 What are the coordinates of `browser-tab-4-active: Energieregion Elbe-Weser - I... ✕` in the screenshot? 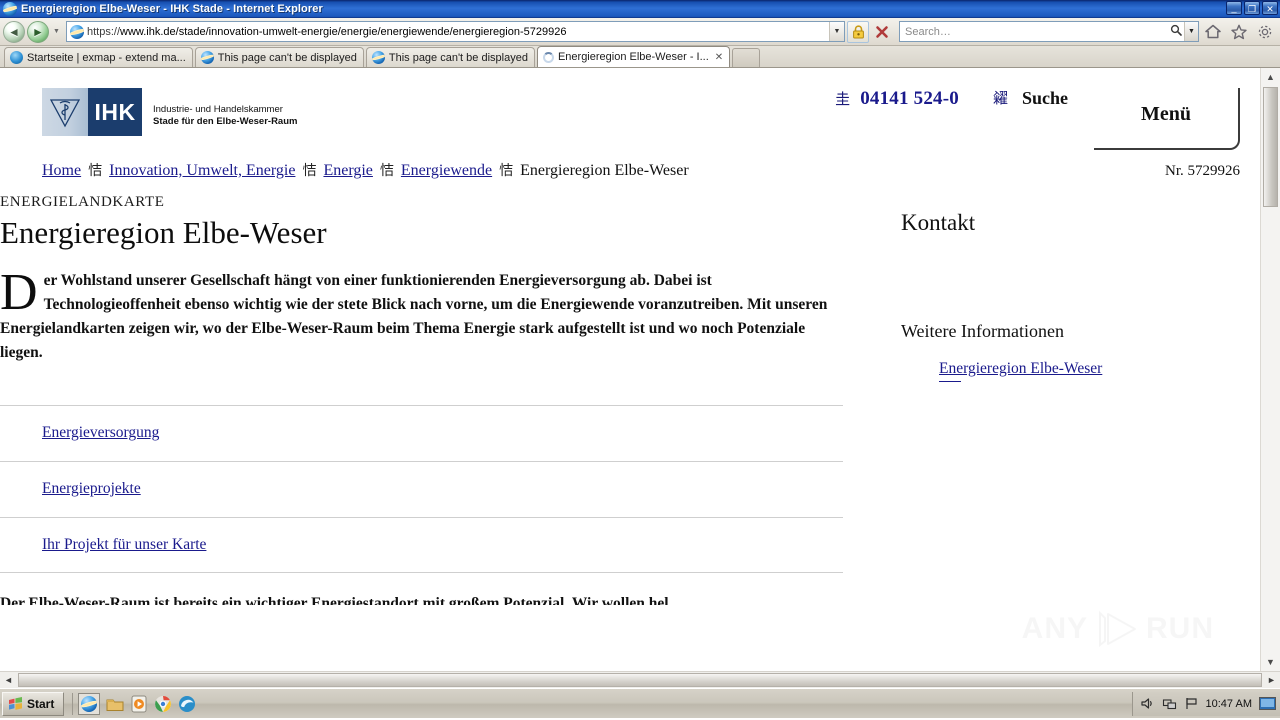 It's located at (633, 56).